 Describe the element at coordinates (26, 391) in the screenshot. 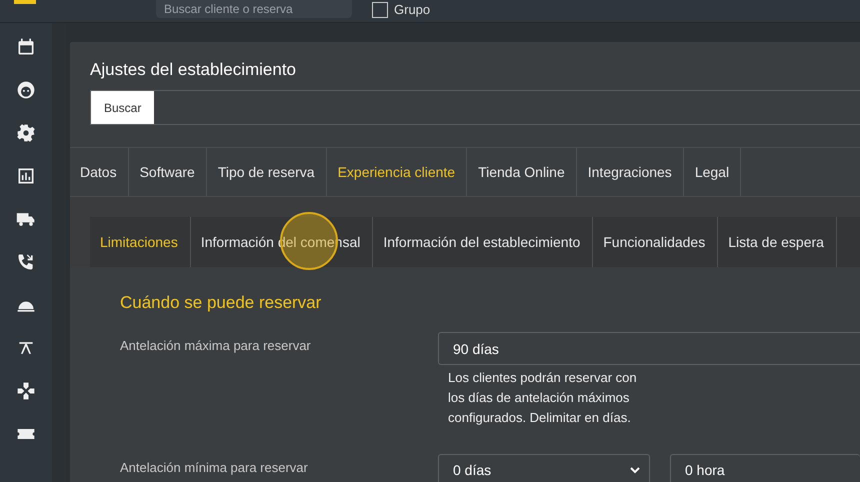

I see `gamepad-icon` at that location.